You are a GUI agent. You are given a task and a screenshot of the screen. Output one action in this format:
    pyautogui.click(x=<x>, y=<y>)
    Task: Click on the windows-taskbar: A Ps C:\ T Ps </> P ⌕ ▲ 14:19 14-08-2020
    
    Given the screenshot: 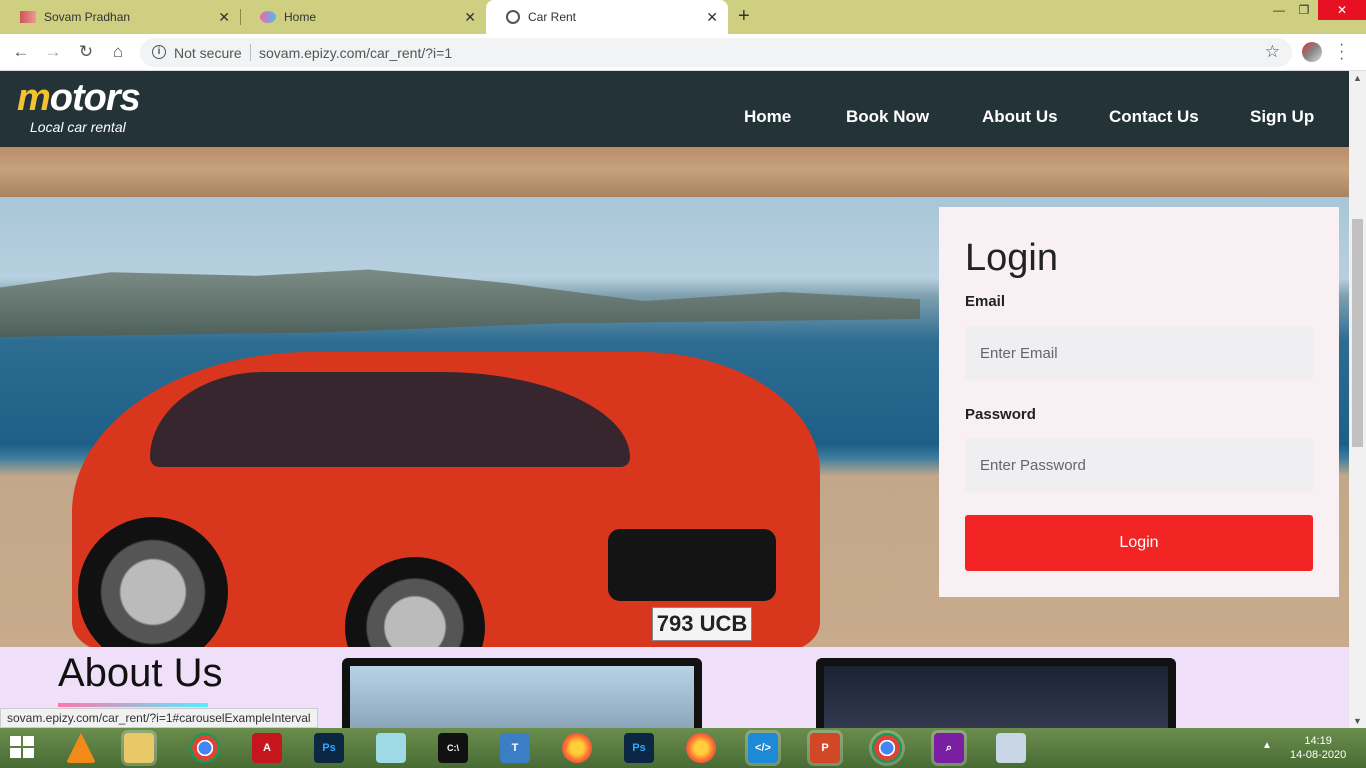 What is the action you would take?
    pyautogui.click(x=683, y=748)
    